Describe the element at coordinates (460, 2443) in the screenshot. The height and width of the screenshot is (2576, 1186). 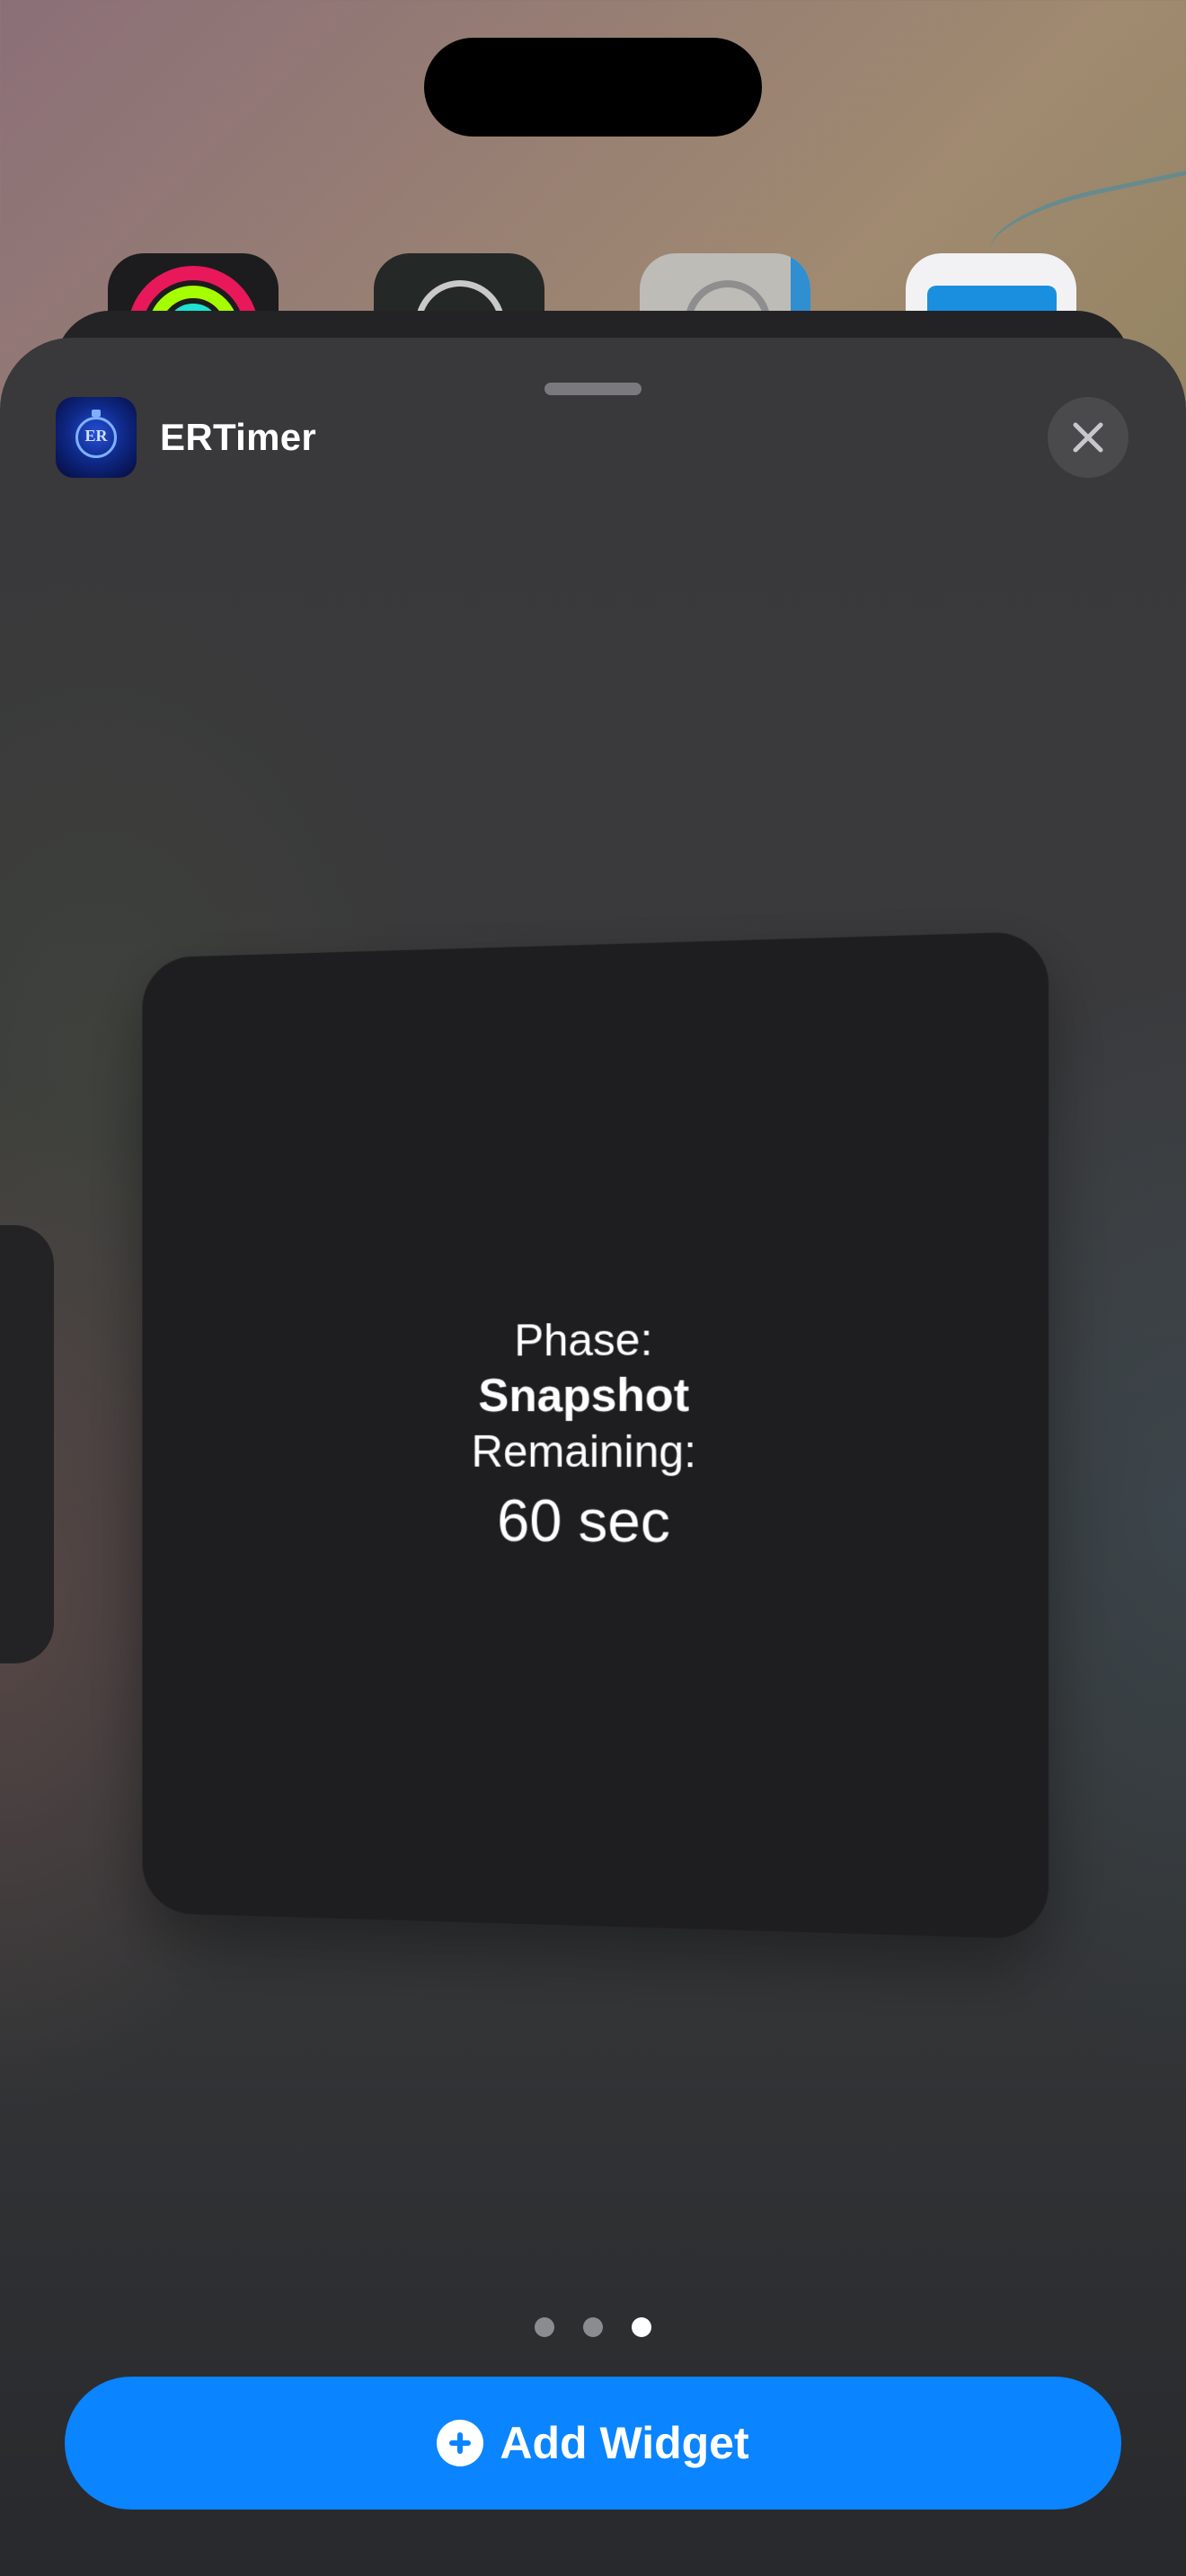
I see `plus-circle-icon` at that location.